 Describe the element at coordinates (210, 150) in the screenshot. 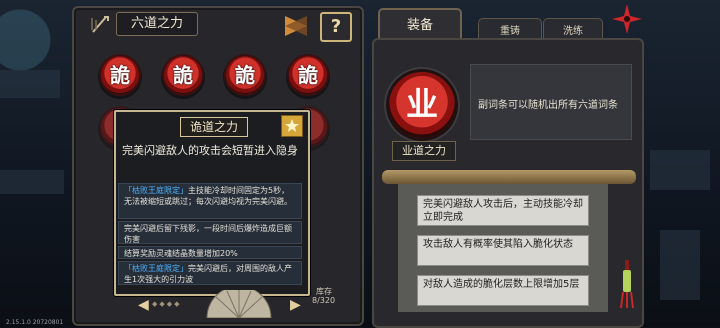

I see `tooltip-description: 完美闪避敌人的攻击会短暂进入隐身` at that location.